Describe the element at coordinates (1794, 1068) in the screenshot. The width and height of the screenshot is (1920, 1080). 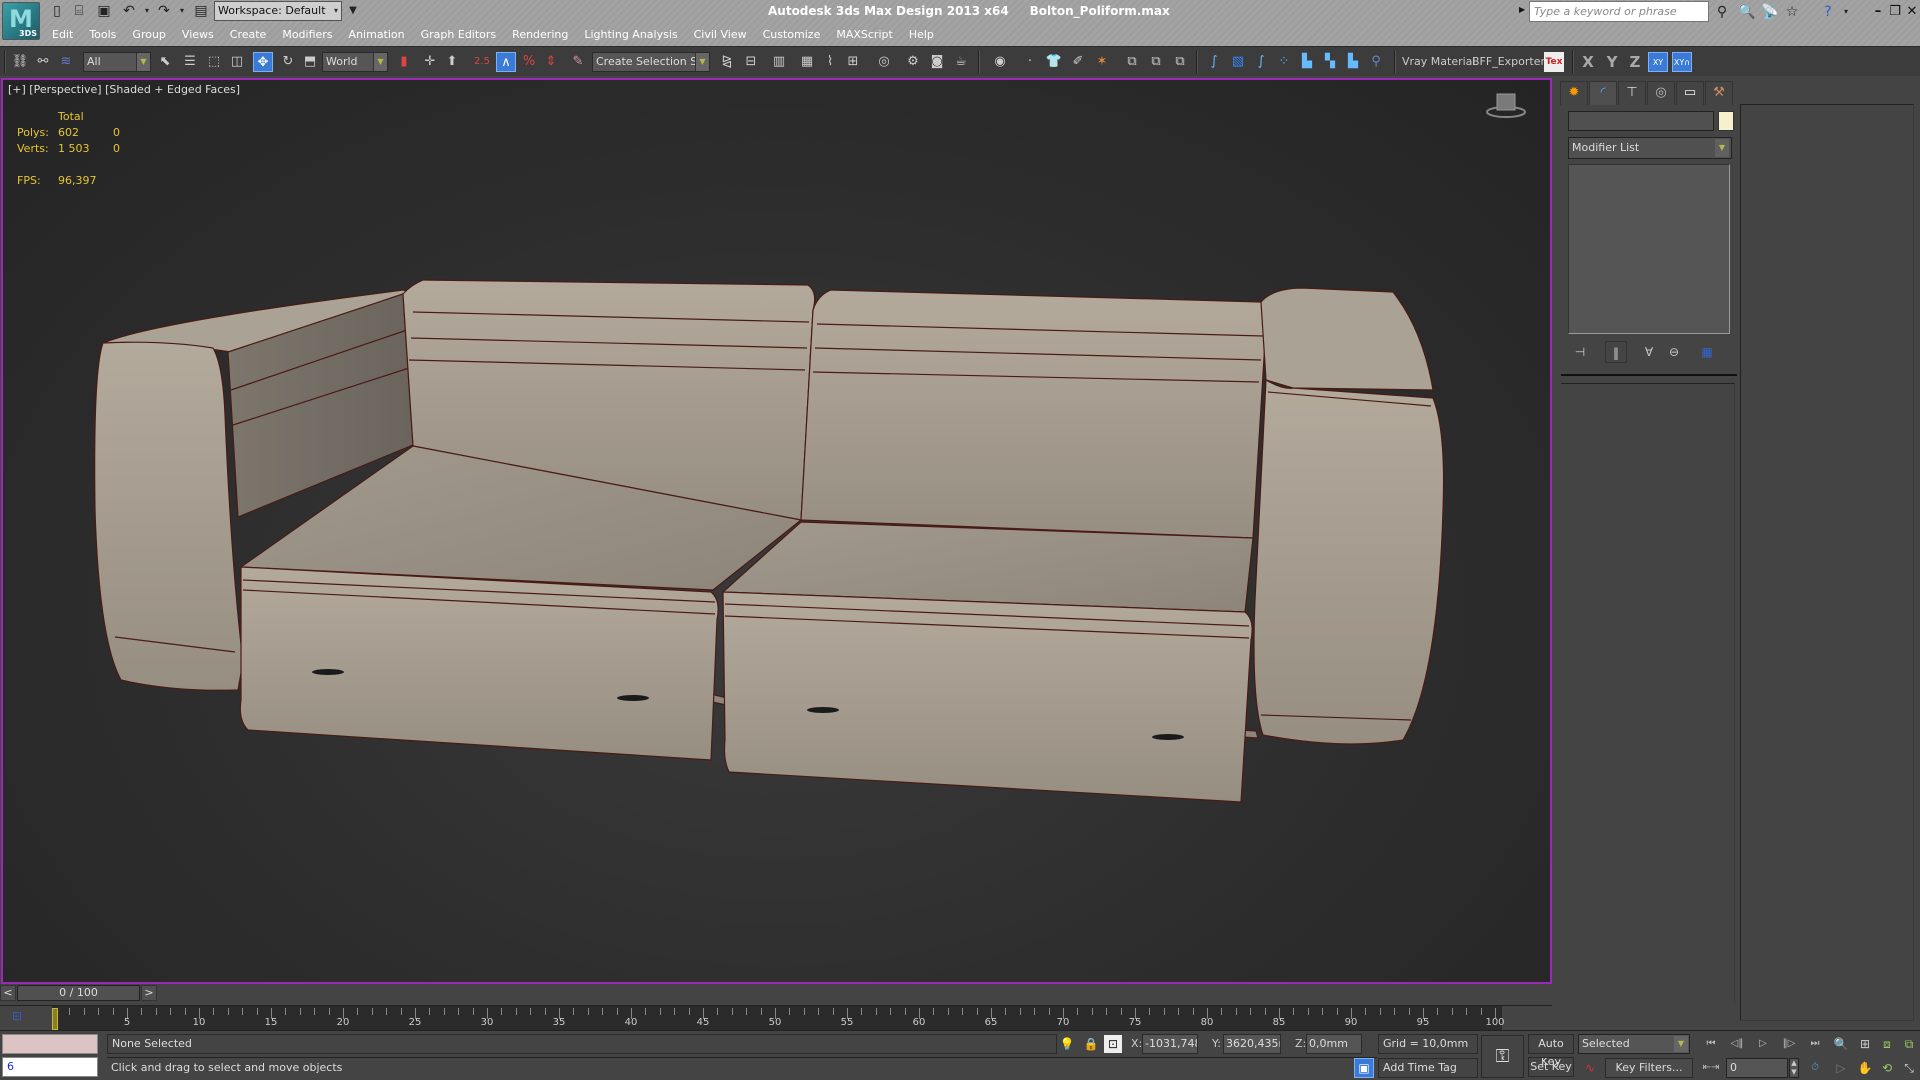
I see `frame-spinner: ▲ ▼` at that location.